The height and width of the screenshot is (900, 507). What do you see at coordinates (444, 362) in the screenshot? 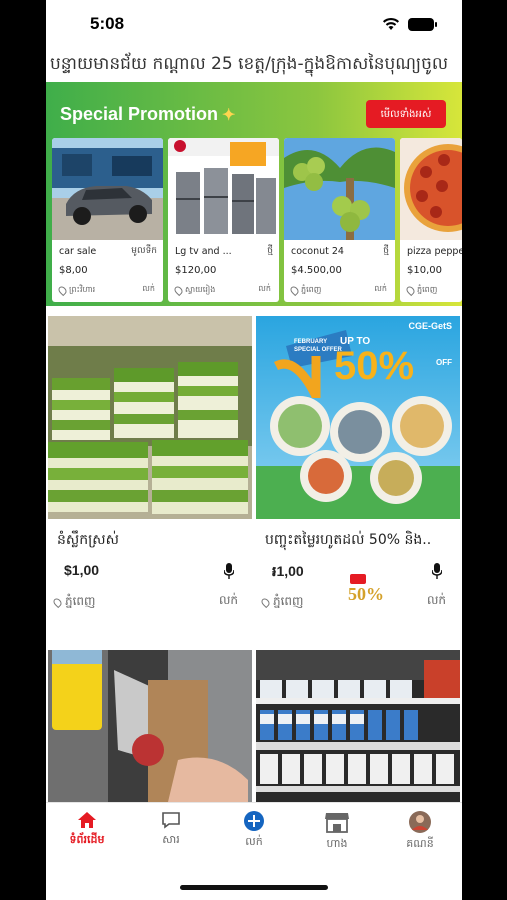
I see `promo-off-text: OFF` at bounding box center [444, 362].